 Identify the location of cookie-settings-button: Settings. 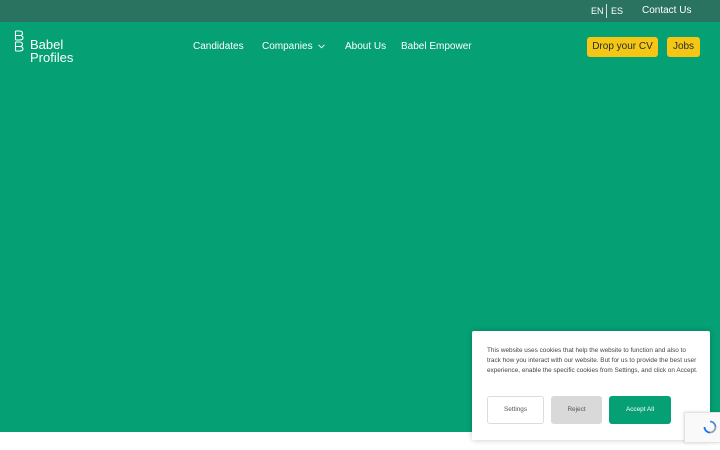
(515, 410).